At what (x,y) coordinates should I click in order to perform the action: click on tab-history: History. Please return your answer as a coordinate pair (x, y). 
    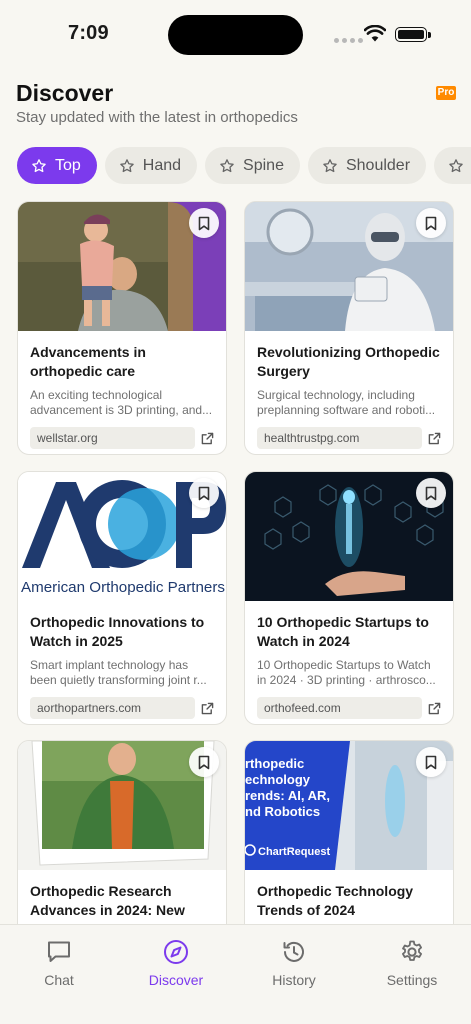
    Looking at the image, I should click on (294, 963).